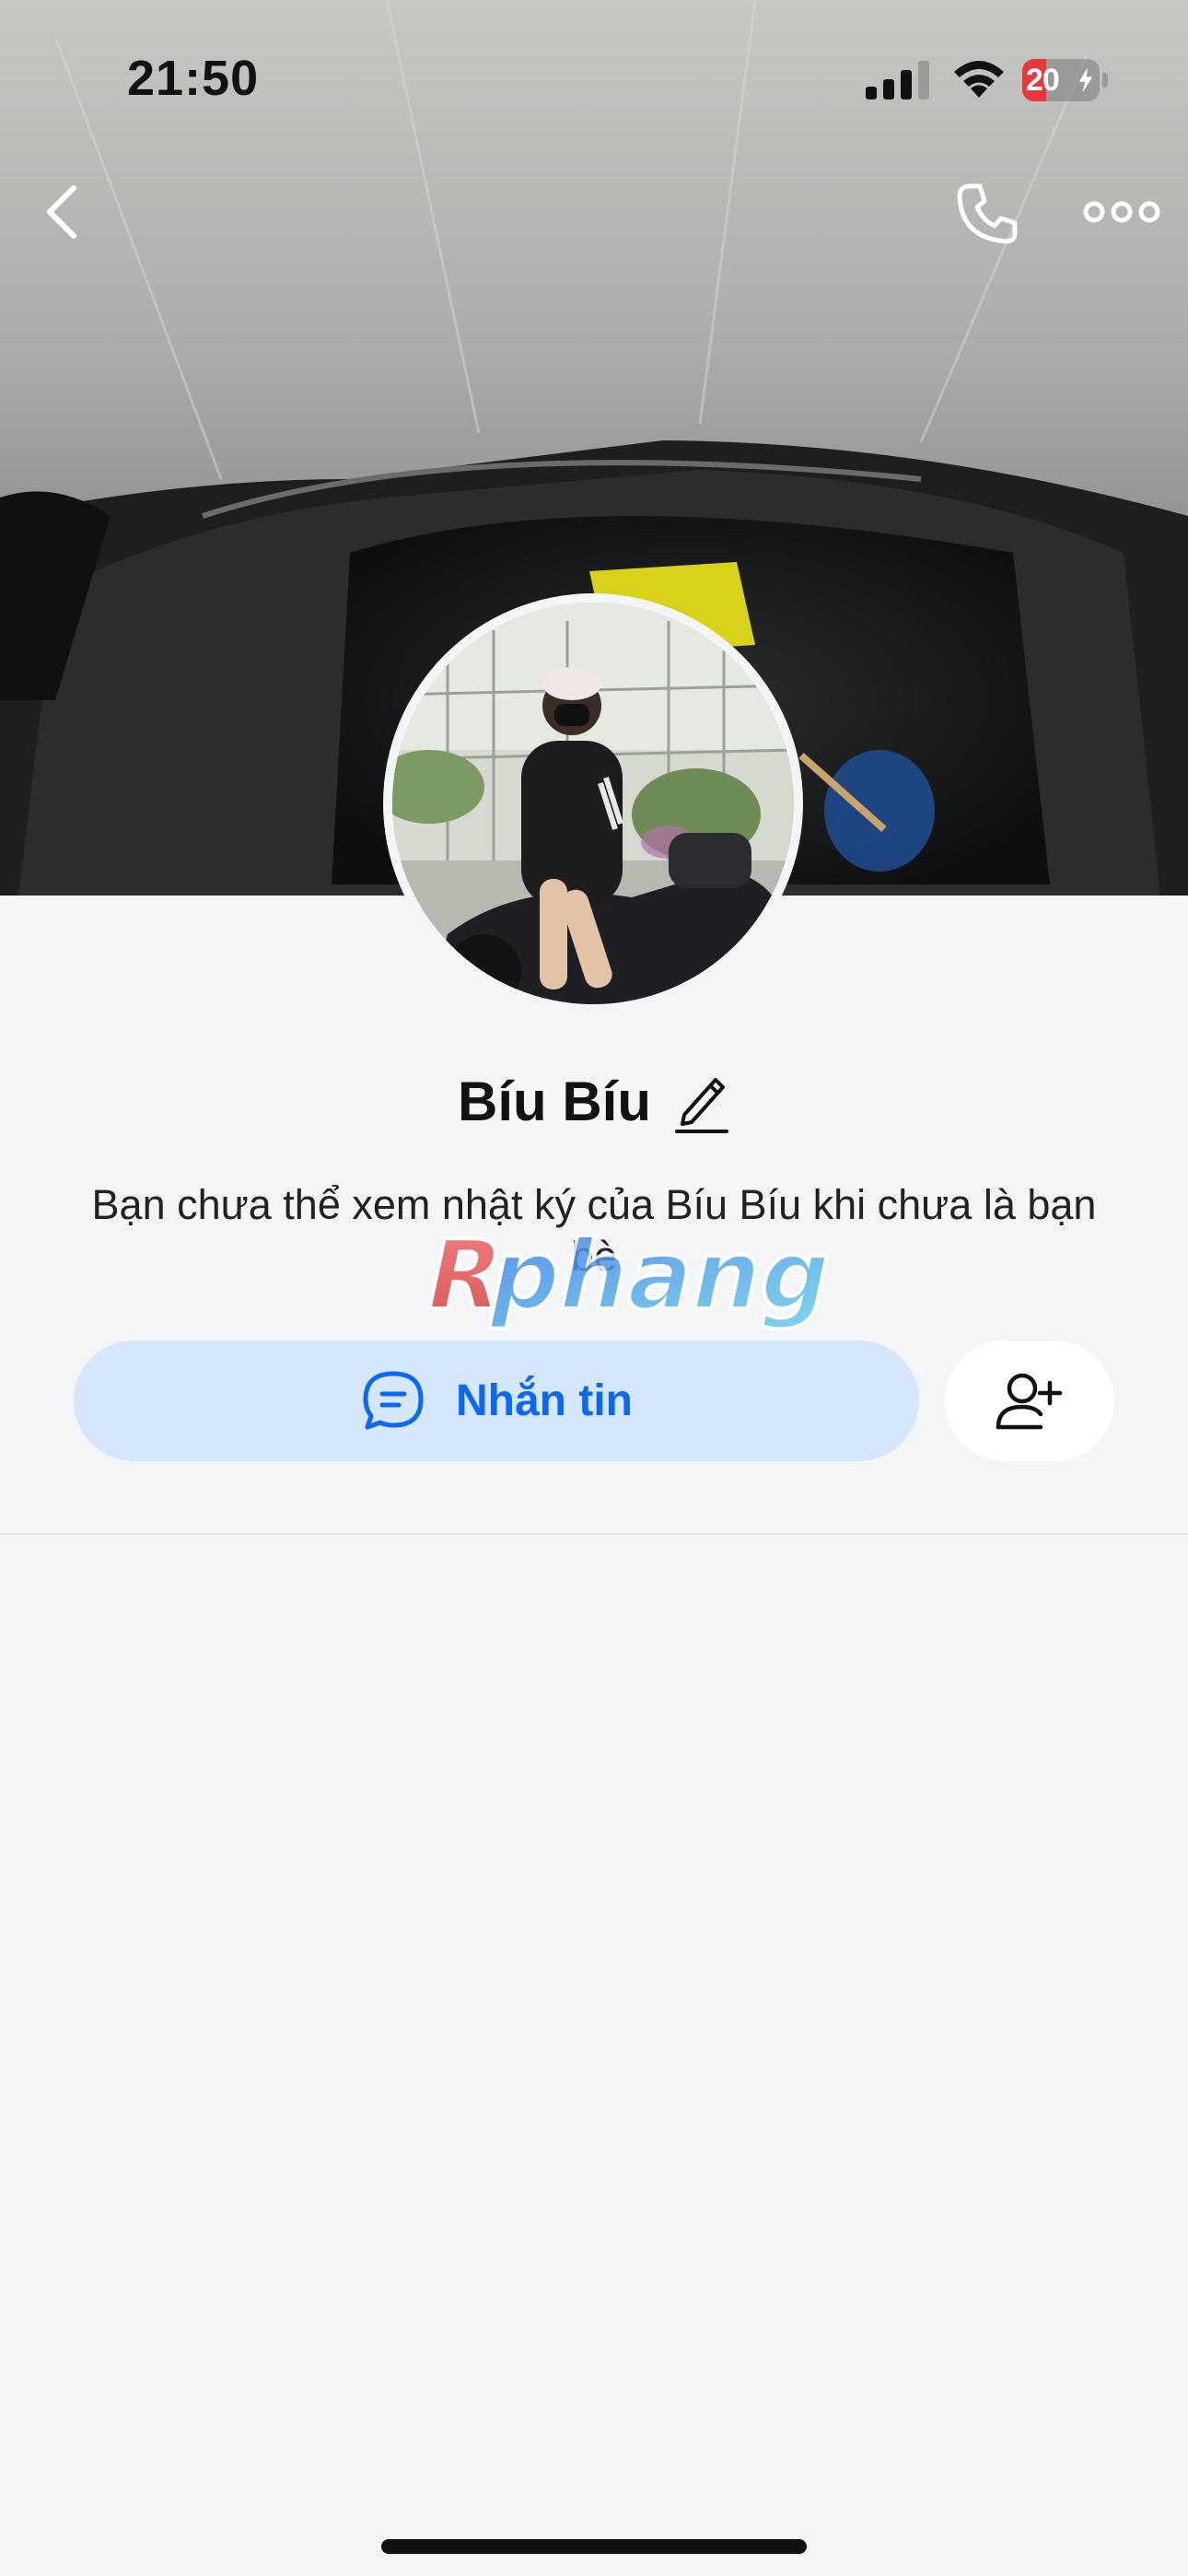 This screenshot has height=2576, width=1188. I want to click on phone-icon, so click(987, 214).